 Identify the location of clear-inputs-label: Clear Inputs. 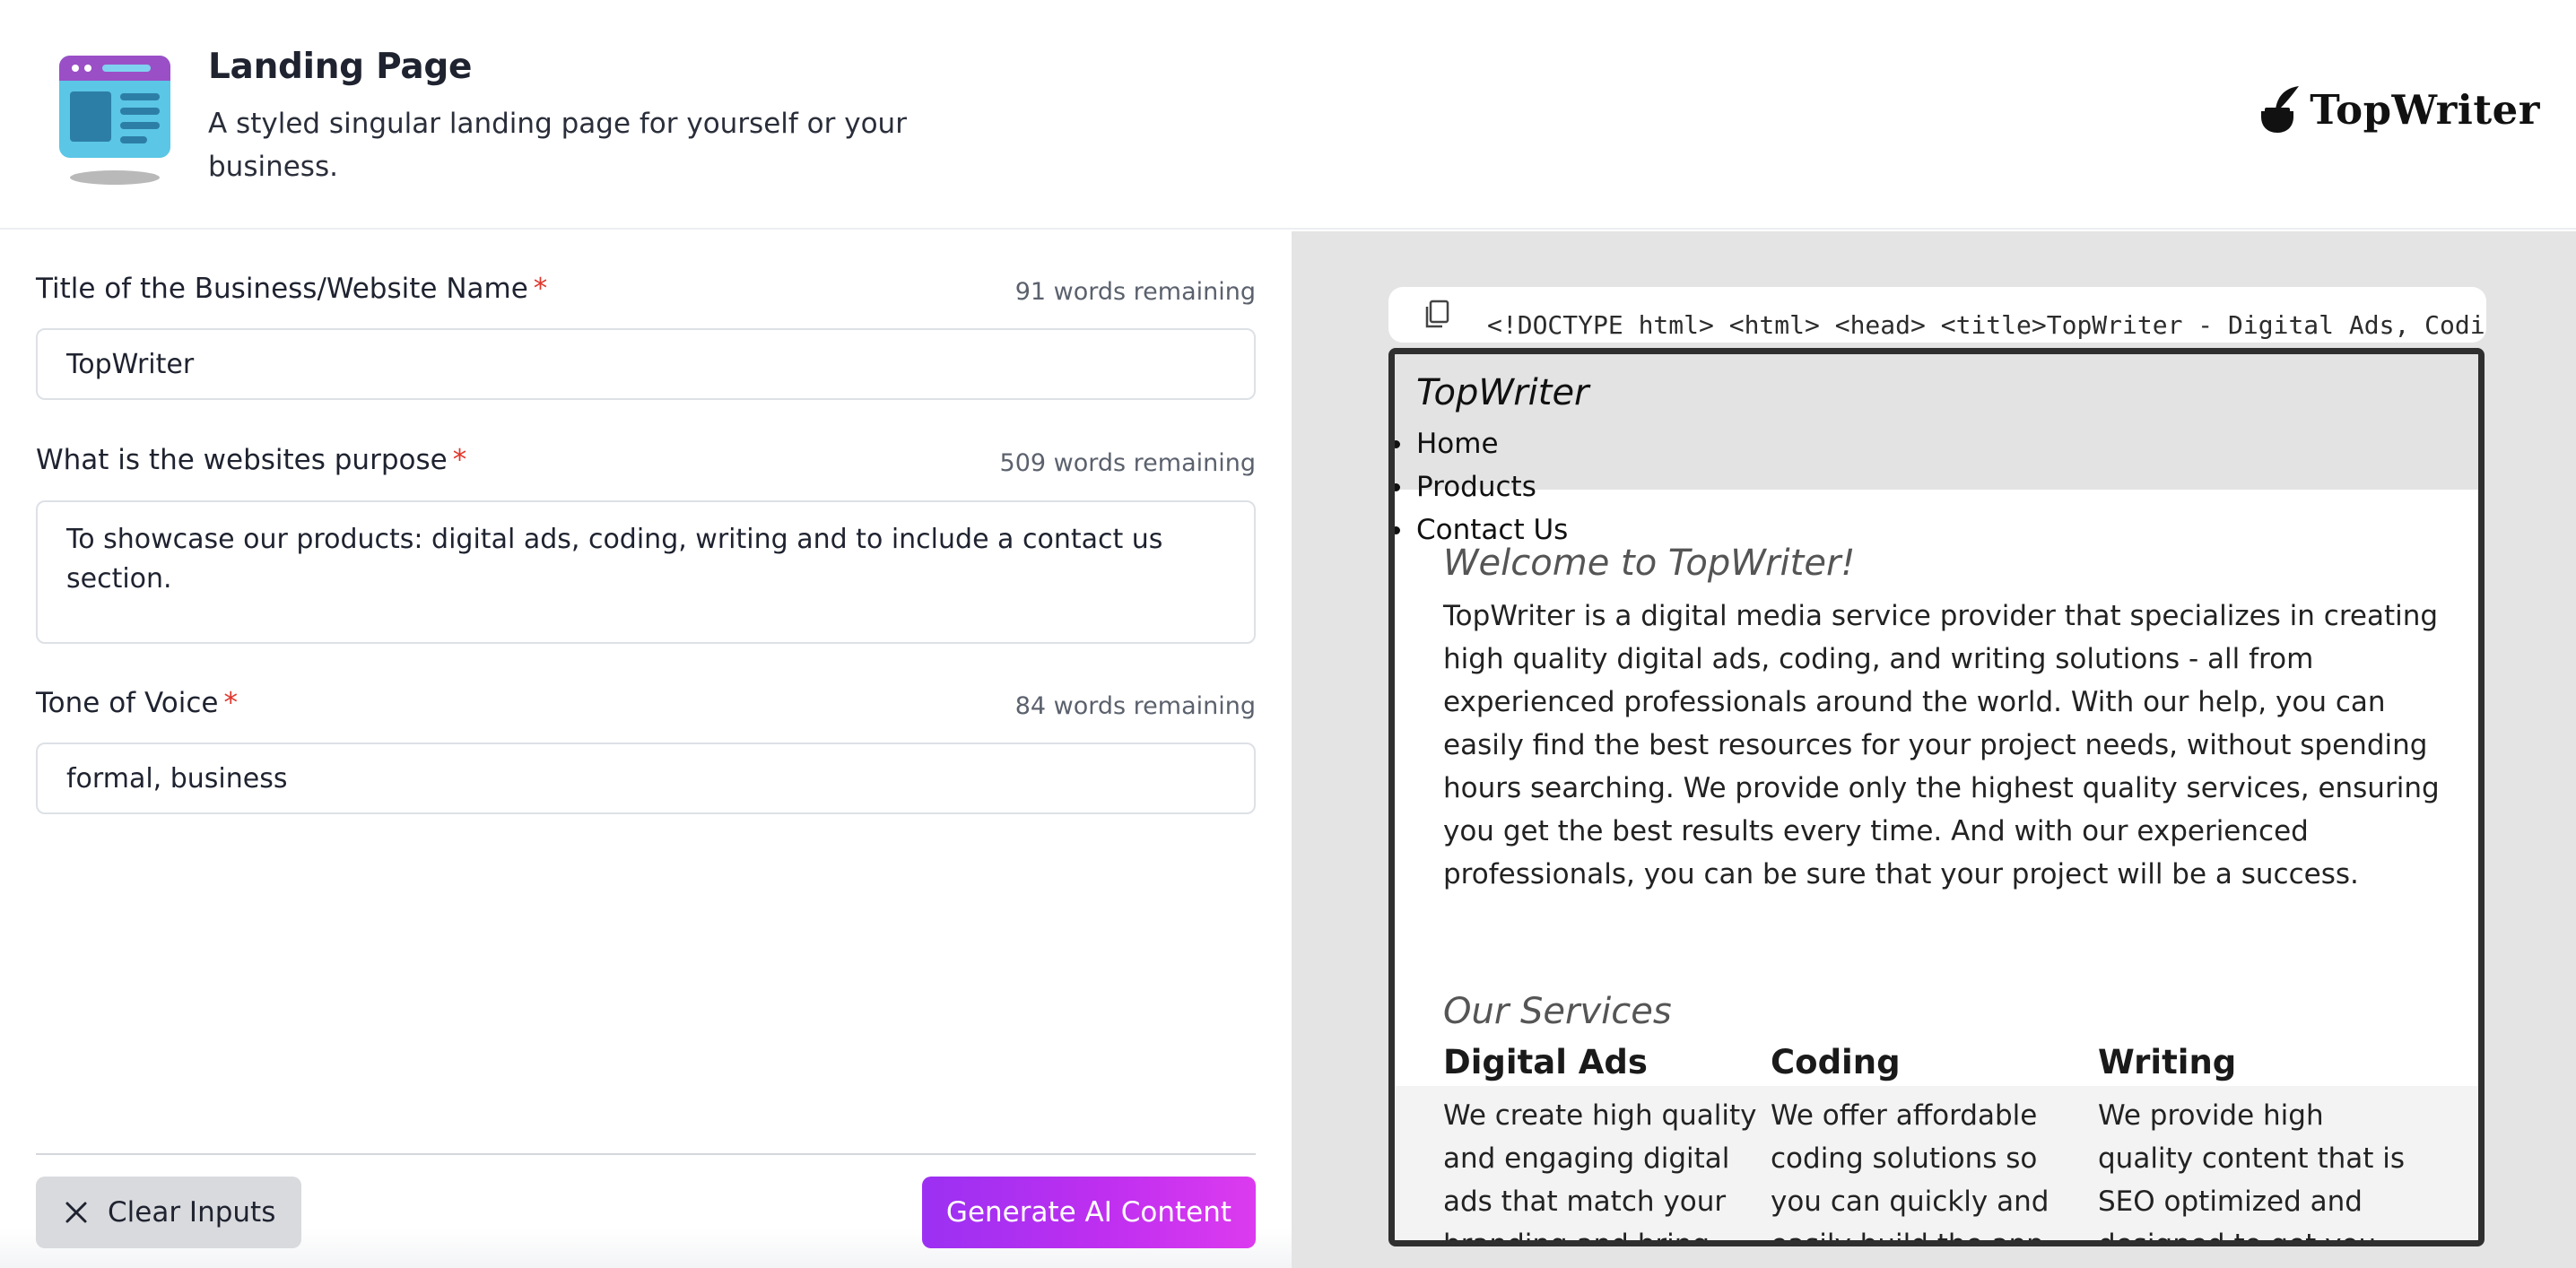
(192, 1212).